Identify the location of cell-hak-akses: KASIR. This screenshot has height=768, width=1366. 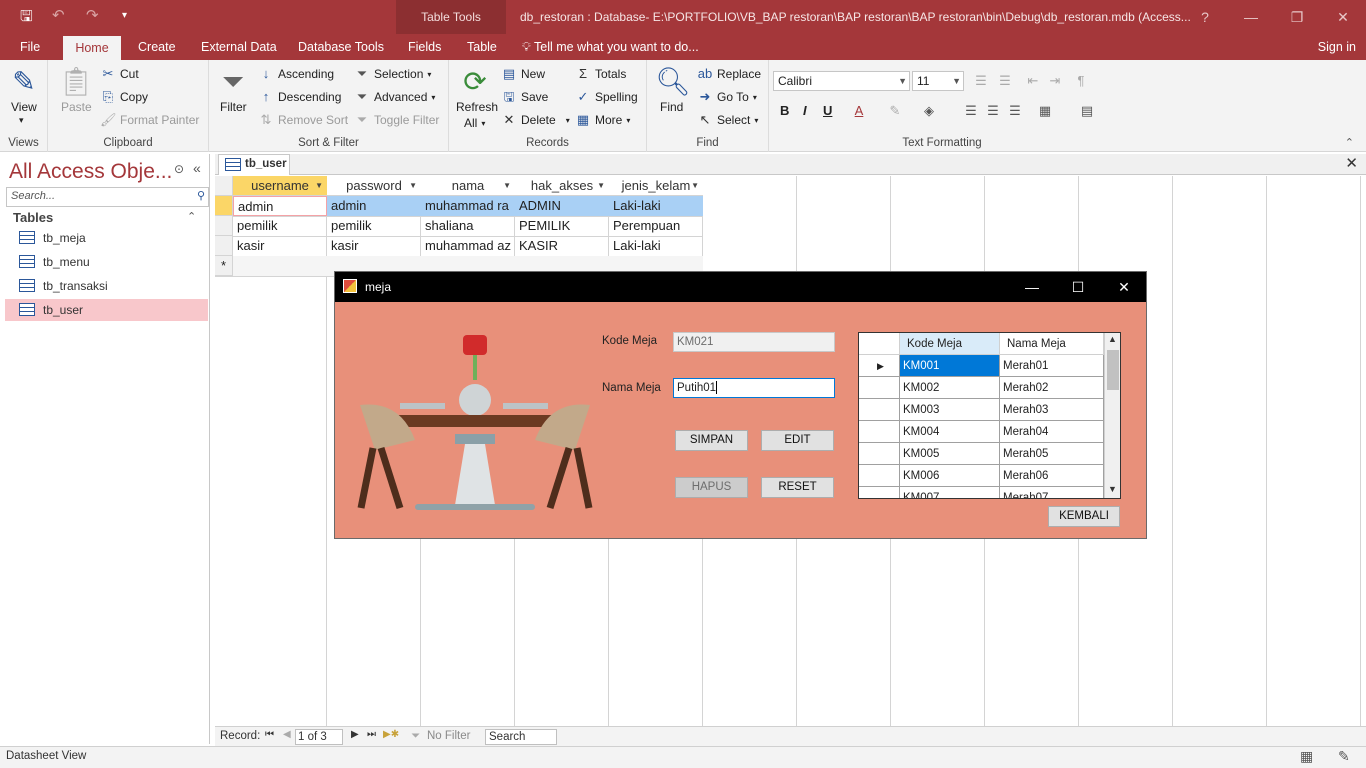
(562, 246).